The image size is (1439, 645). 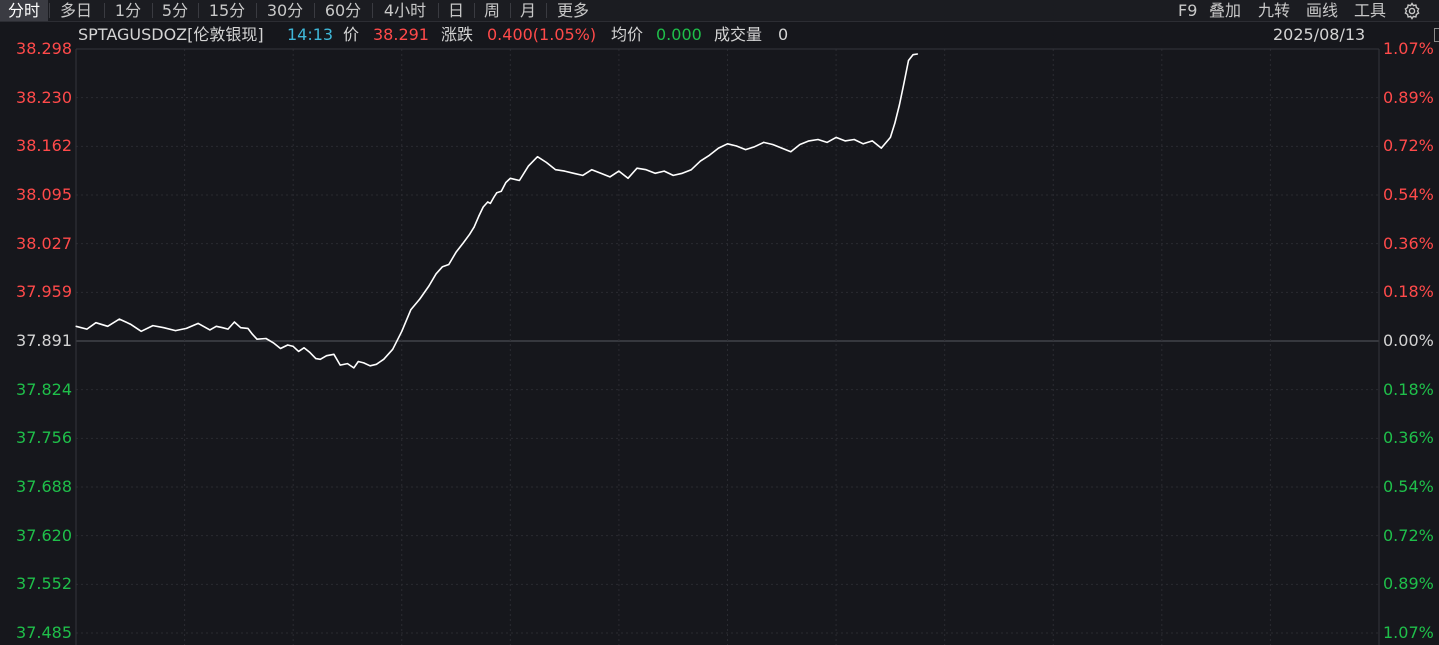 What do you see at coordinates (1408, 340) in the screenshot?
I see `pct-tick-label: 0.00%` at bounding box center [1408, 340].